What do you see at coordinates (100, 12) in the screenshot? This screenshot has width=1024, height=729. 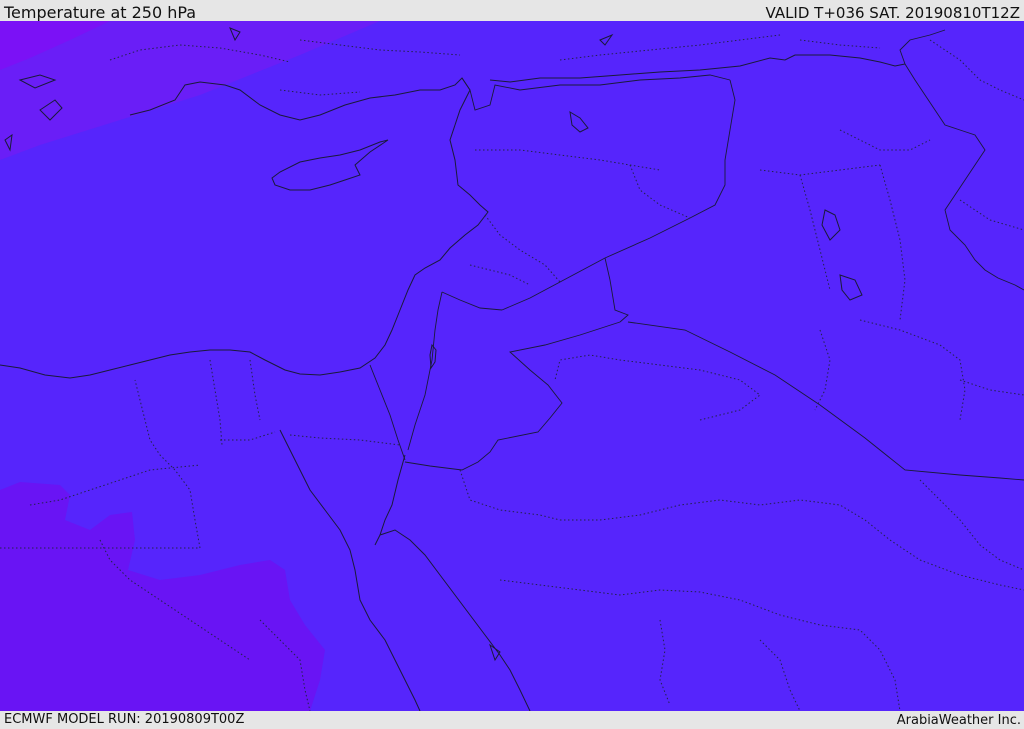 I see `map-title: Temperature at 250 hPa` at bounding box center [100, 12].